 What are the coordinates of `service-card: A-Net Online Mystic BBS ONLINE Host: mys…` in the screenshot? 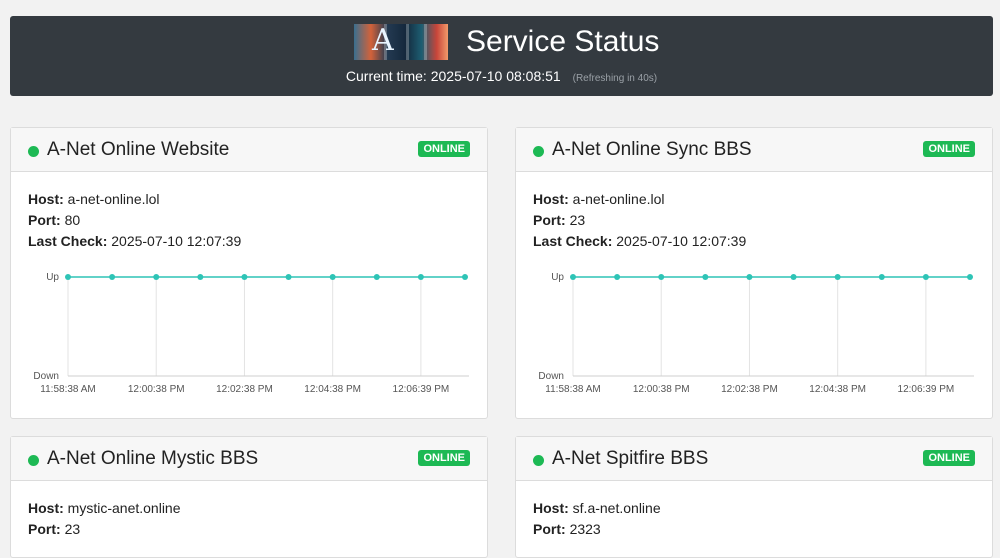 It's located at (249, 497).